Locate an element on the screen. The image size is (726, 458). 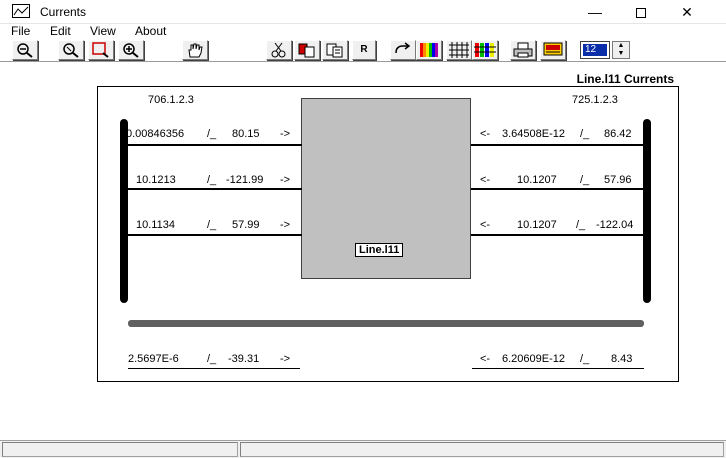
zoom-area-icon is located at coordinates (100, 50).